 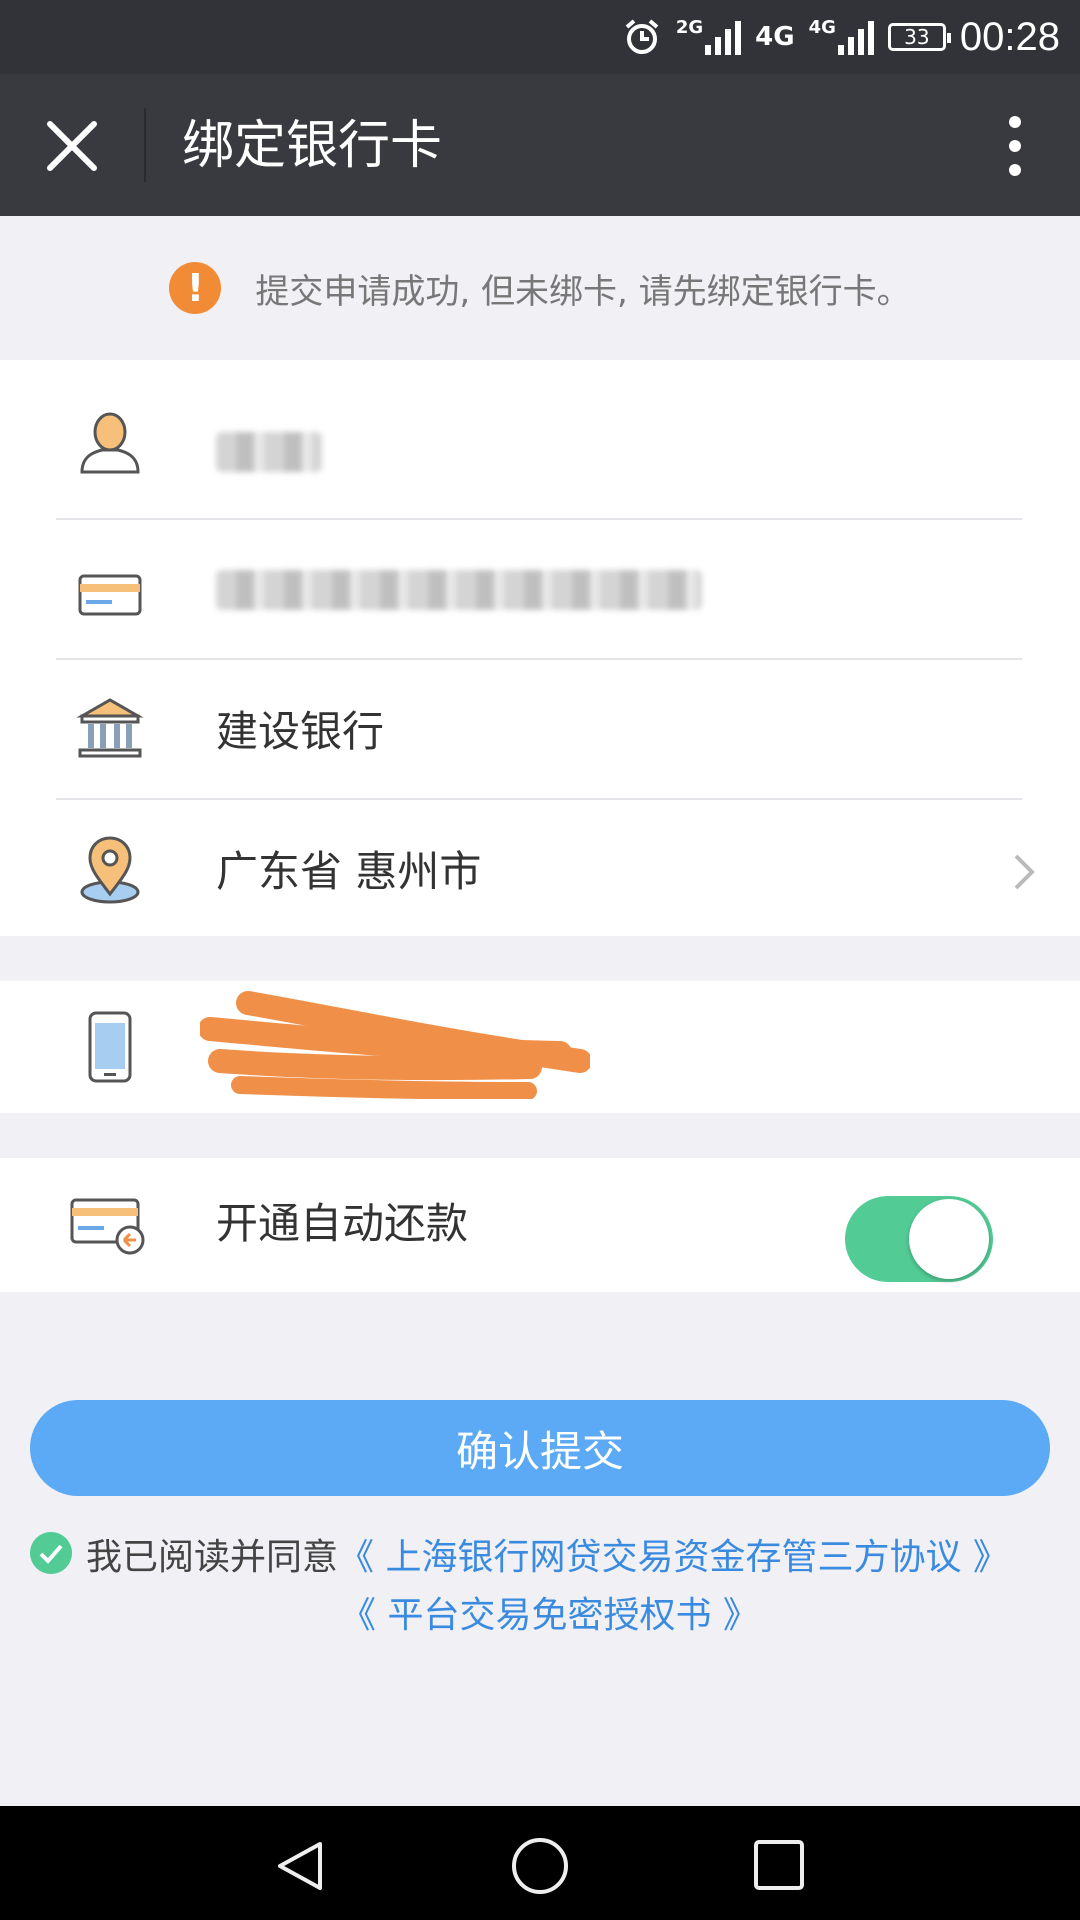 I want to click on auto-repay-toggle, so click(x=919, y=1239).